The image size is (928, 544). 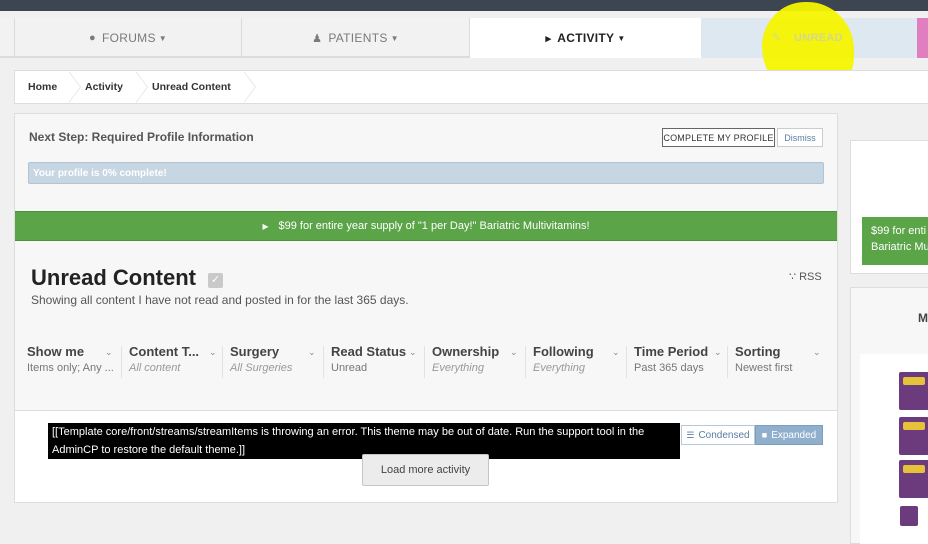 I want to click on breadcrumb-activity: Activity, so click(x=104, y=87).